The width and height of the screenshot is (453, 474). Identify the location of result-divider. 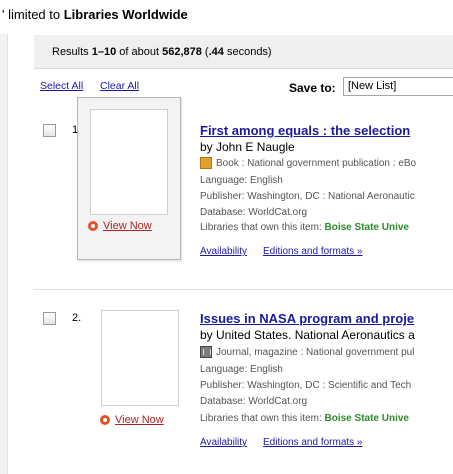
(243, 289).